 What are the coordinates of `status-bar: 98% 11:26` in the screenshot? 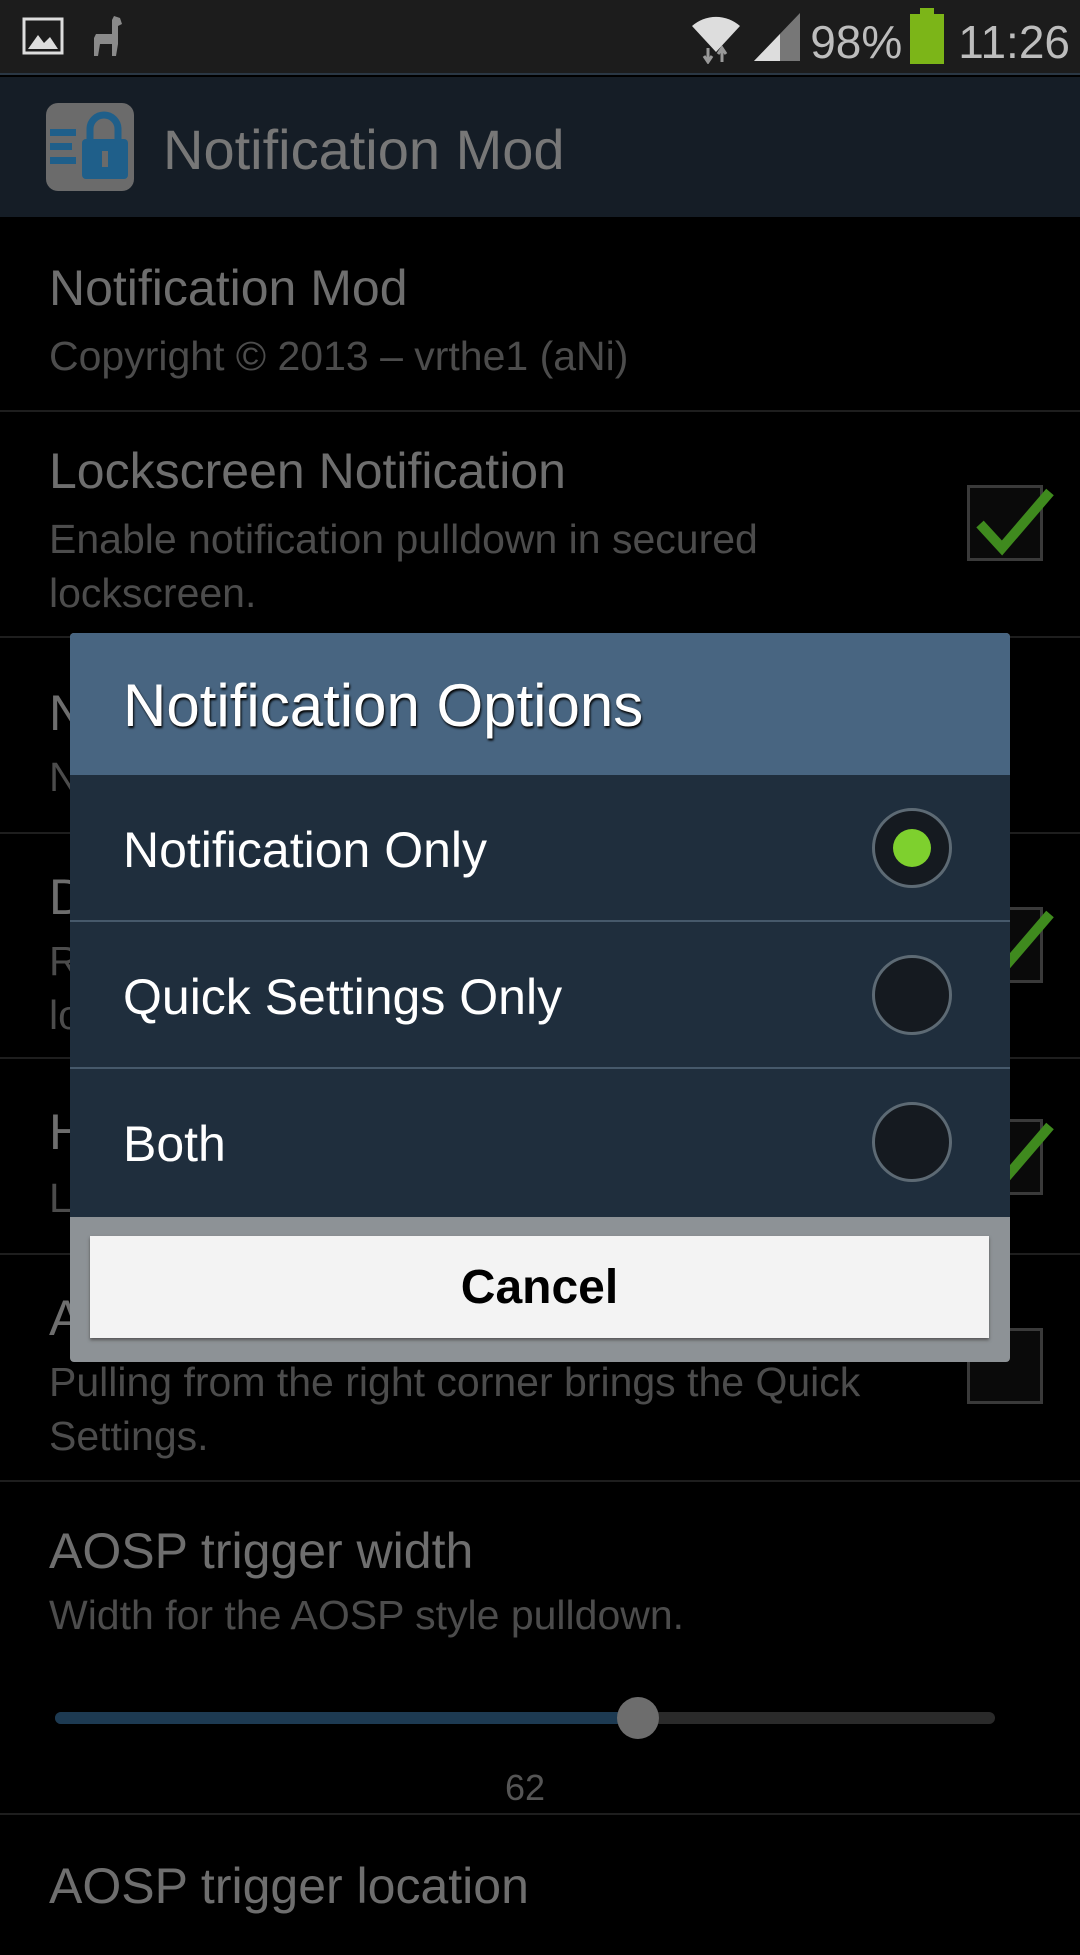 It's located at (540, 37).